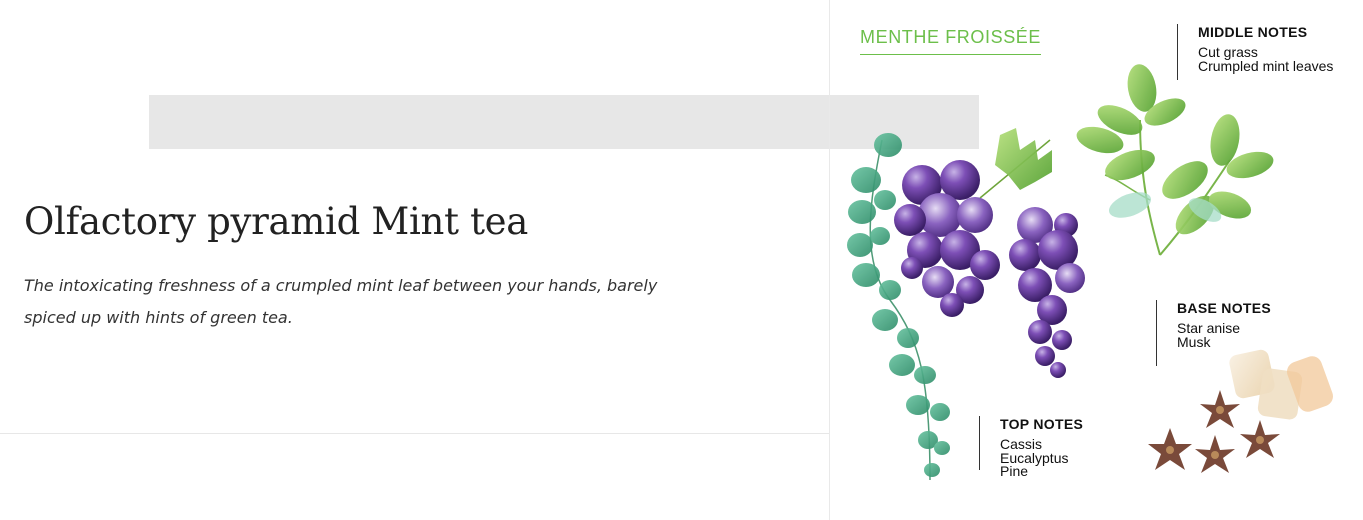 The width and height of the screenshot is (1363, 520). What do you see at coordinates (1213, 333) in the screenshot?
I see `base-notes: BASE NOTES Star anise Musk` at bounding box center [1213, 333].